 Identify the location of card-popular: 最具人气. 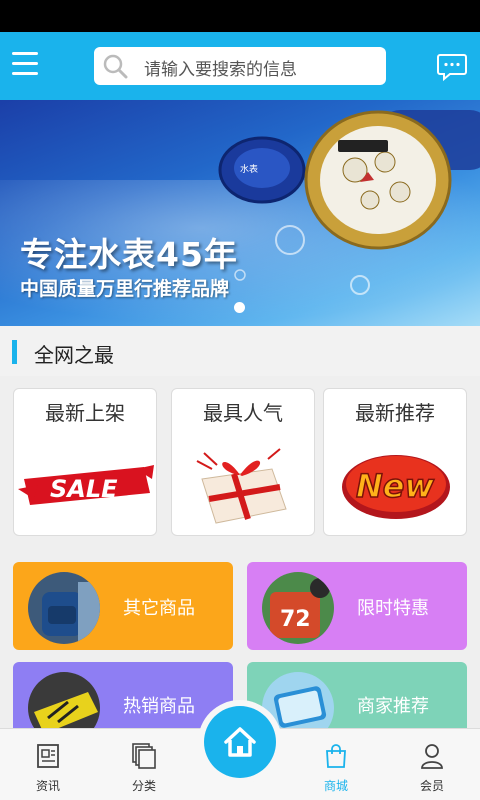
(243, 462).